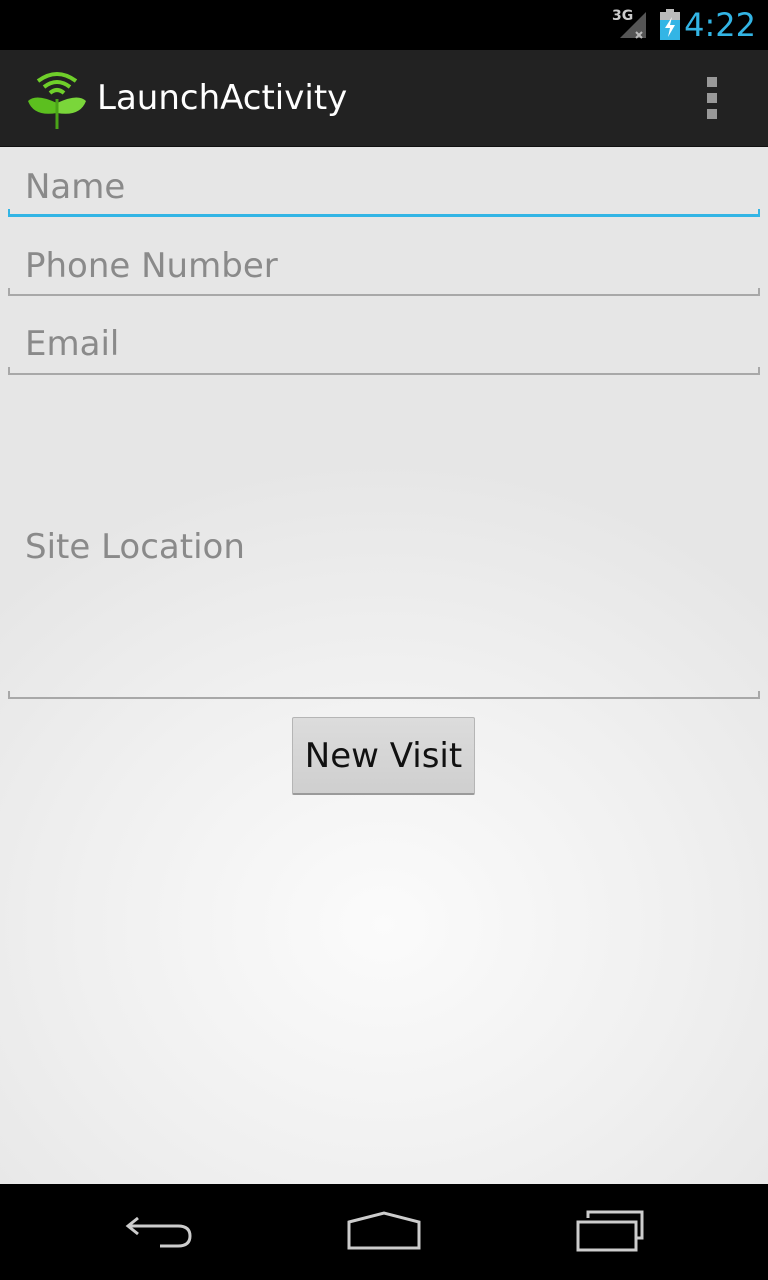 Image resolution: width=768 pixels, height=1280 pixels. Describe the element at coordinates (384, 182) in the screenshot. I see `name-field: Name` at that location.